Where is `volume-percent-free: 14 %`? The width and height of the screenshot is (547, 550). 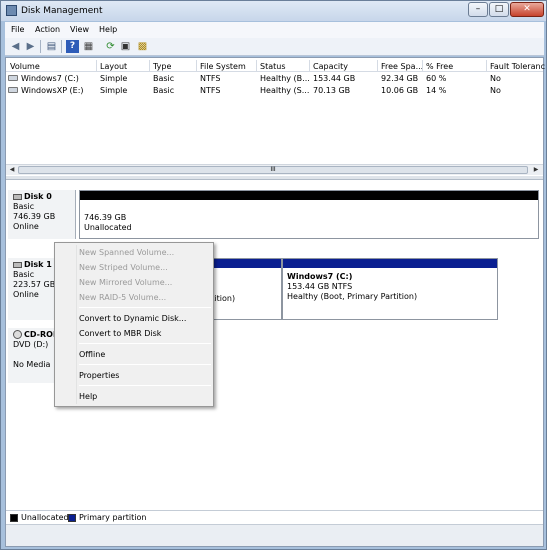 volume-percent-free: 14 % is located at coordinates (436, 90).